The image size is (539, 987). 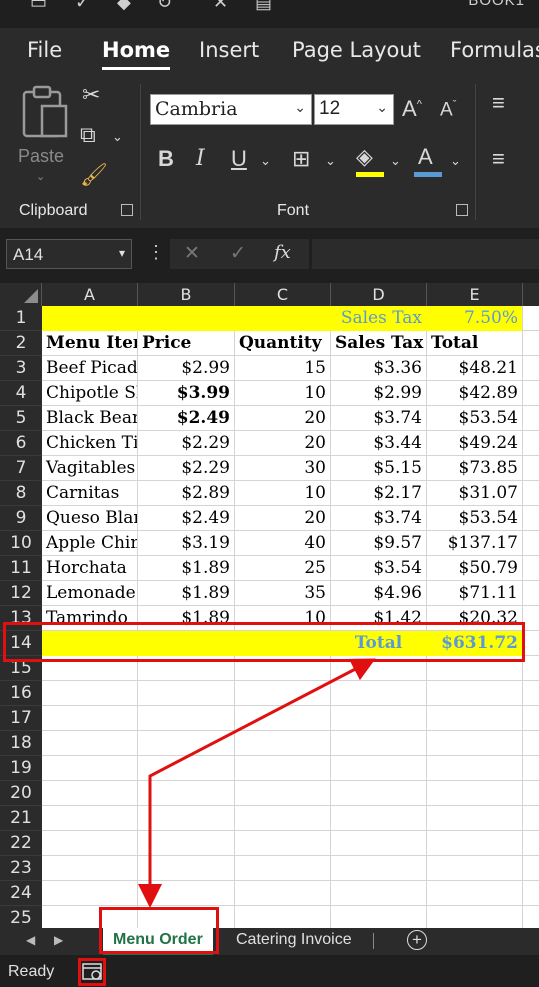 What do you see at coordinates (283, 643) in the screenshot?
I see `cell-c14` at bounding box center [283, 643].